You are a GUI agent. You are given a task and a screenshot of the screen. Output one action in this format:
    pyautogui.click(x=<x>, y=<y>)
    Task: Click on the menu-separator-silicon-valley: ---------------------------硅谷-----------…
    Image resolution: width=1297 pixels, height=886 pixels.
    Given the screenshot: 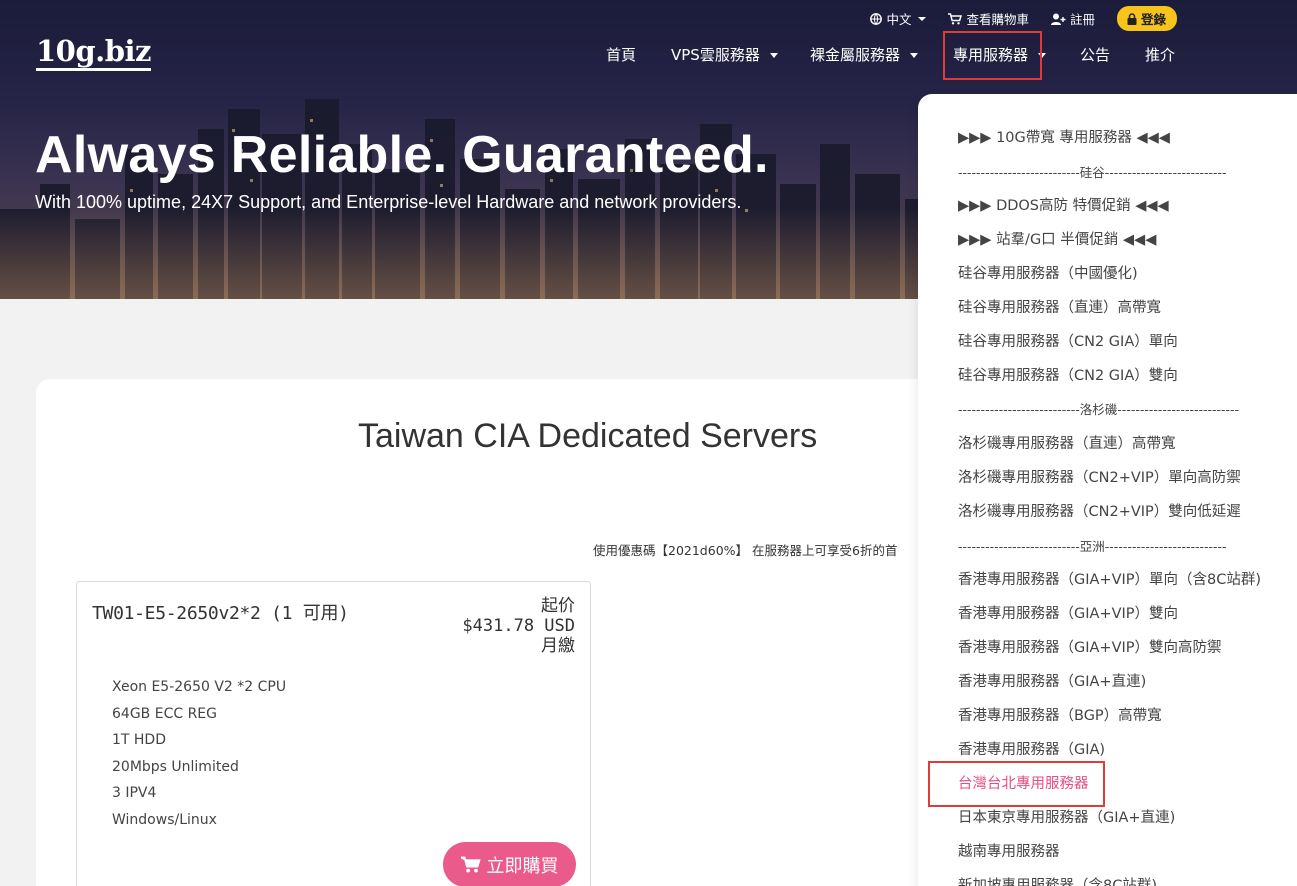 What is the action you would take?
    pyautogui.click(x=1092, y=172)
    